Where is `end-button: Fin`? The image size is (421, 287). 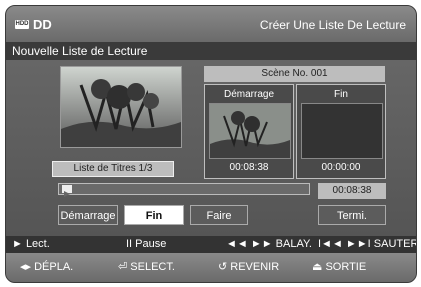 end-button: Fin is located at coordinates (154, 215).